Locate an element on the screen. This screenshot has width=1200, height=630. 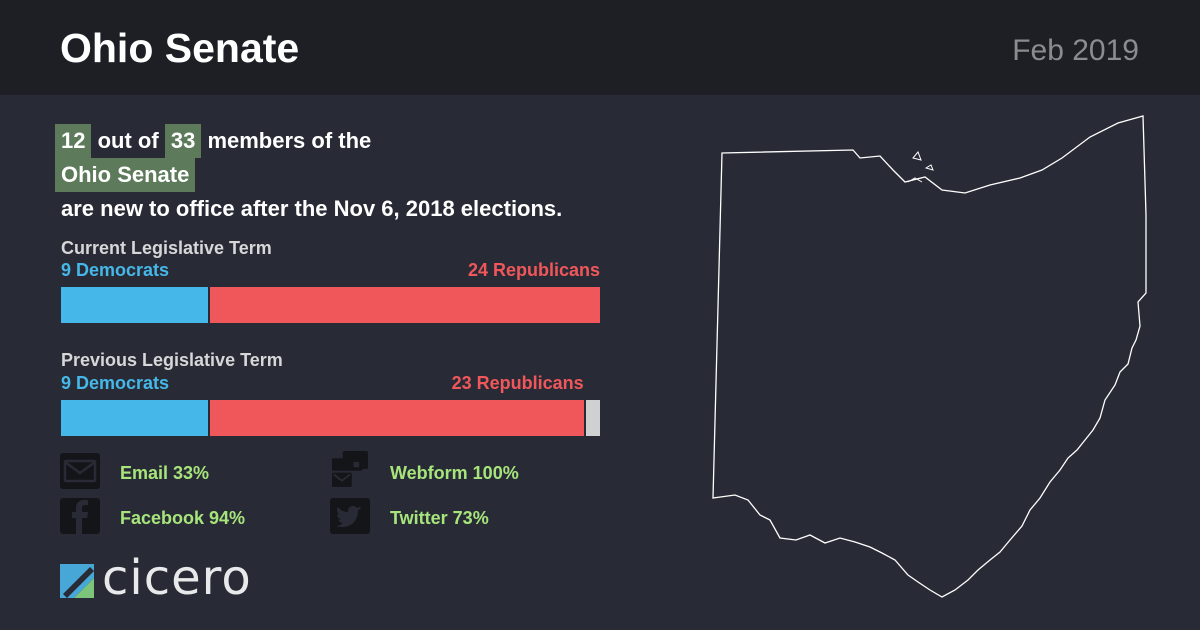
bar-segment-other is located at coordinates (592, 418).